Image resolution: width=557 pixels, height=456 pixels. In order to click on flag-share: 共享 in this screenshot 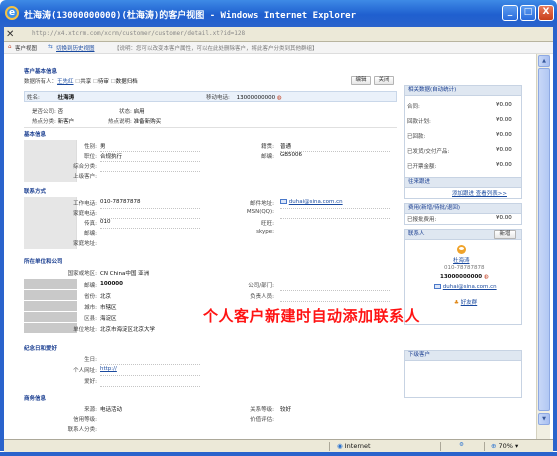, I will do `click(85, 82)`.